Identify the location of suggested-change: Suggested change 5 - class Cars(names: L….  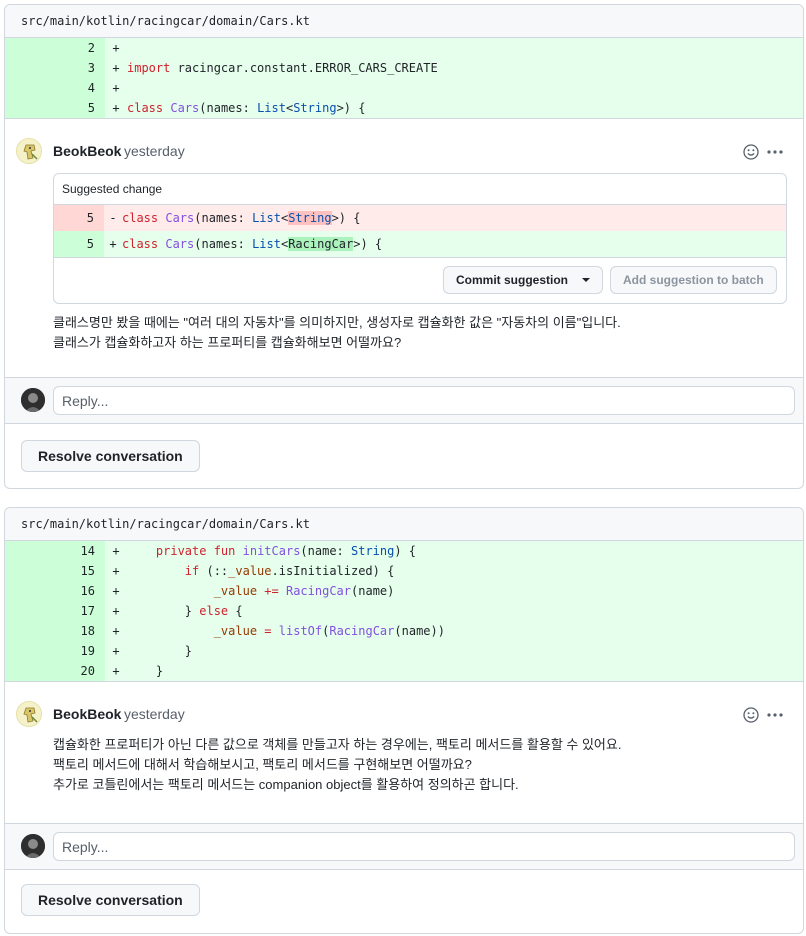
(420, 238).